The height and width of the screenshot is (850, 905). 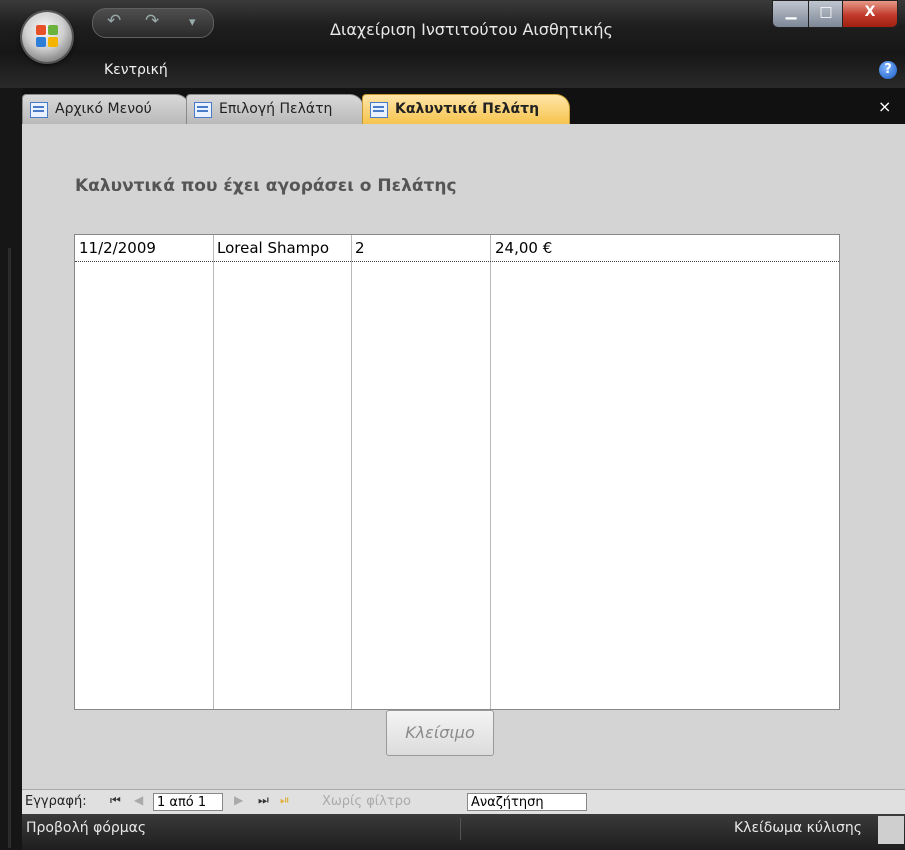 I want to click on maximize-button: □, so click(x=826, y=14).